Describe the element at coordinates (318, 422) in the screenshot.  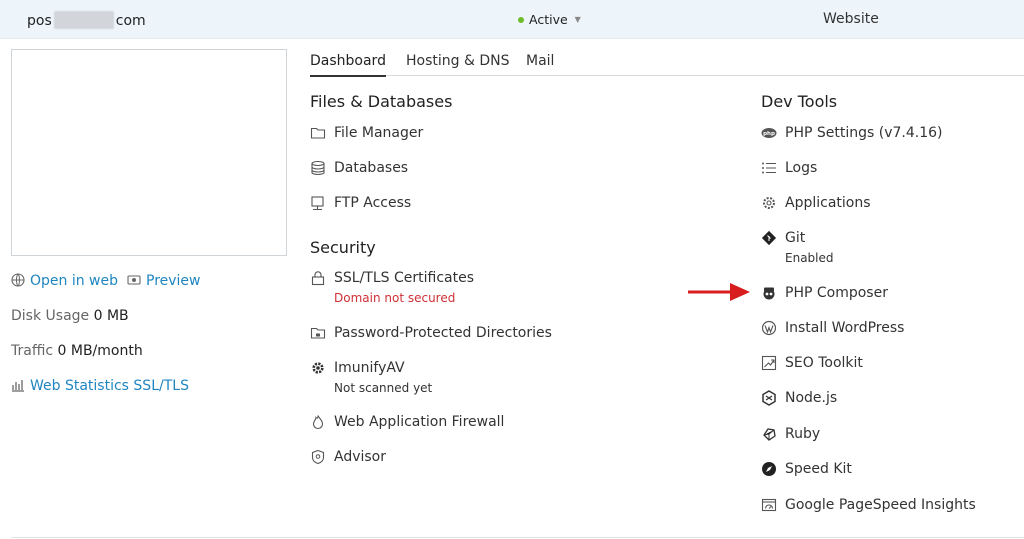
I see `fire-icon` at that location.